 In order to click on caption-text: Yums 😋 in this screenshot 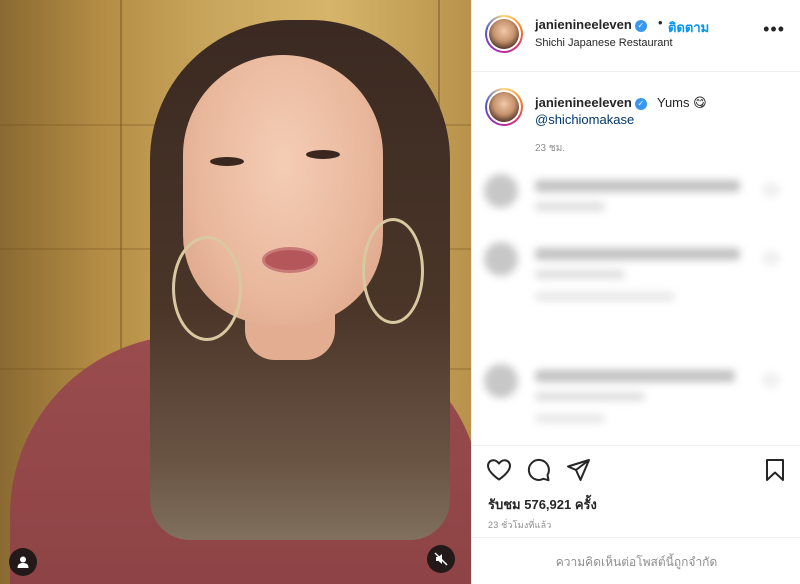, I will do `click(682, 102)`.